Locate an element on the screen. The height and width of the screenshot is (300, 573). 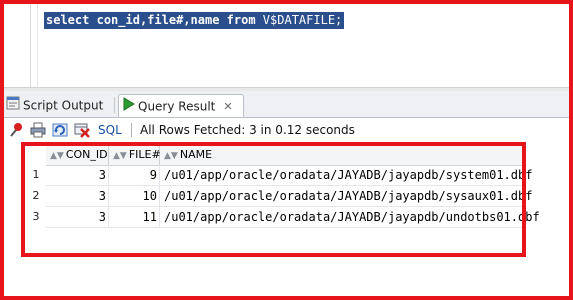
sql-keyword-from: from is located at coordinates (241, 20).